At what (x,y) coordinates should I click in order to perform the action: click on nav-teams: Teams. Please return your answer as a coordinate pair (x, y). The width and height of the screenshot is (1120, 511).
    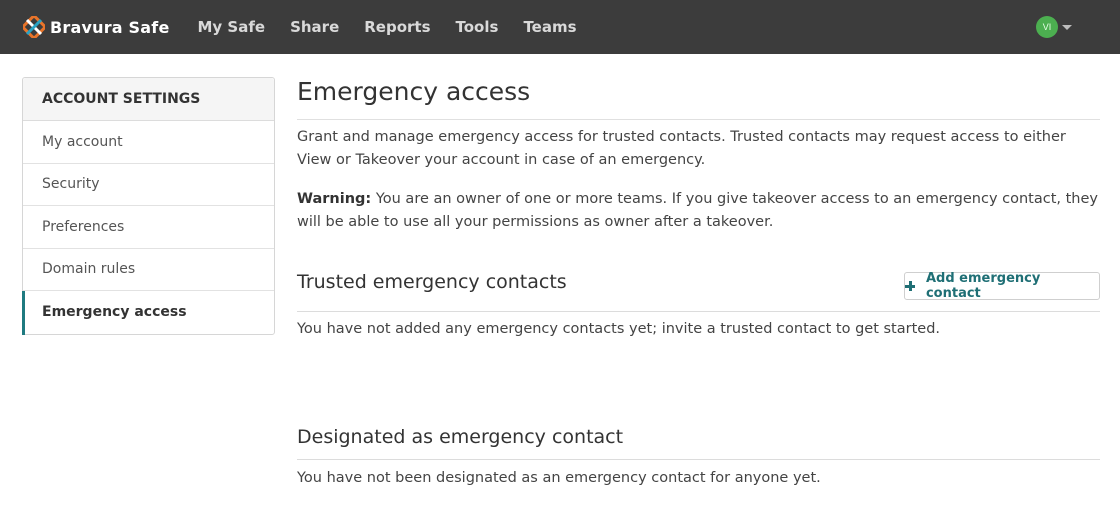
    Looking at the image, I should click on (549, 27).